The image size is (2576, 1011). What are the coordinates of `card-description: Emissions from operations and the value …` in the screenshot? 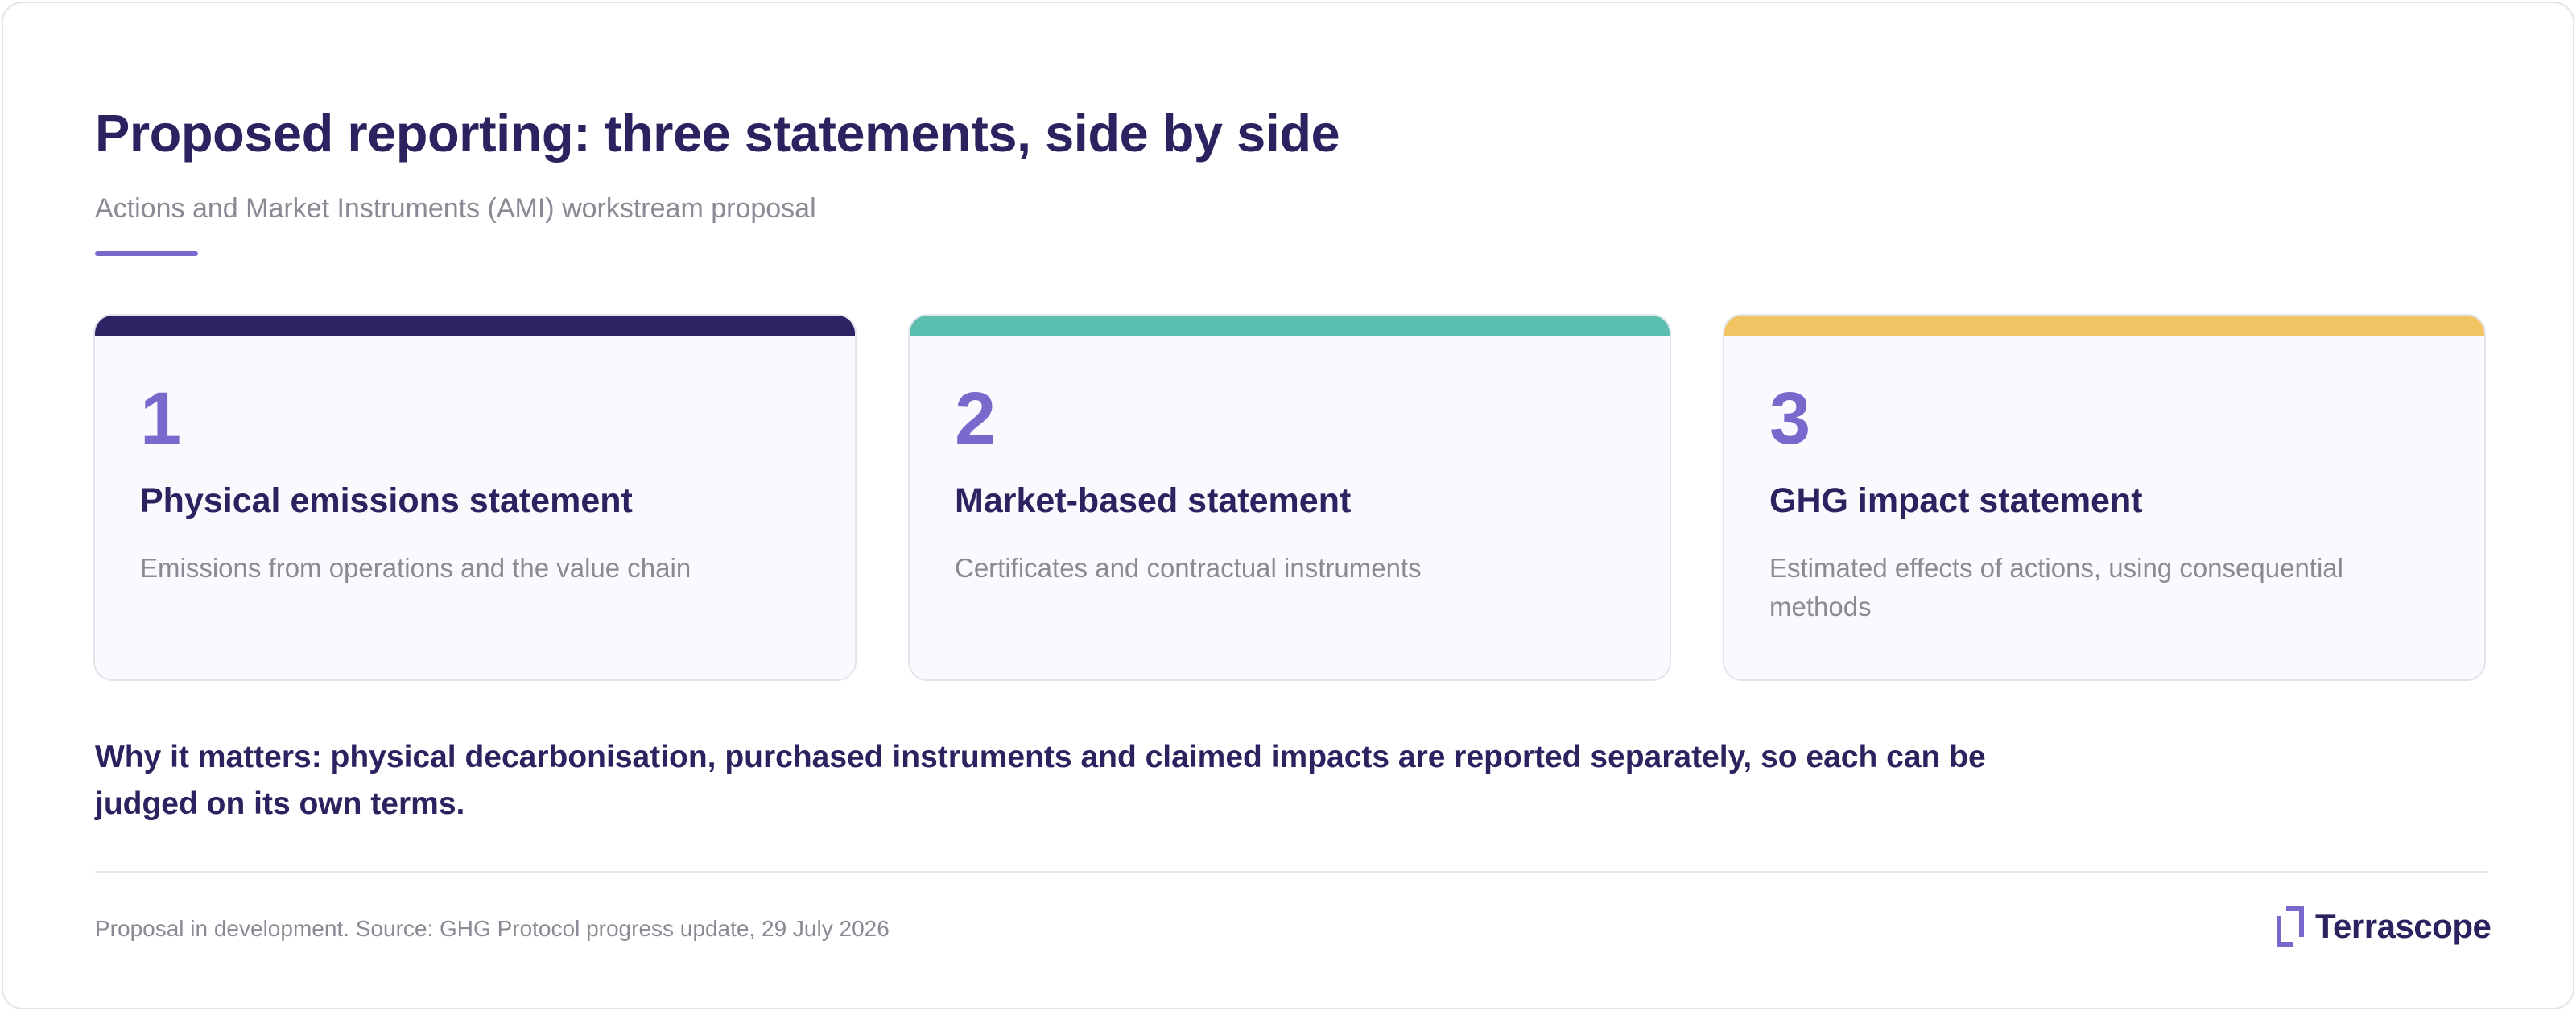 It's located at (415, 568).